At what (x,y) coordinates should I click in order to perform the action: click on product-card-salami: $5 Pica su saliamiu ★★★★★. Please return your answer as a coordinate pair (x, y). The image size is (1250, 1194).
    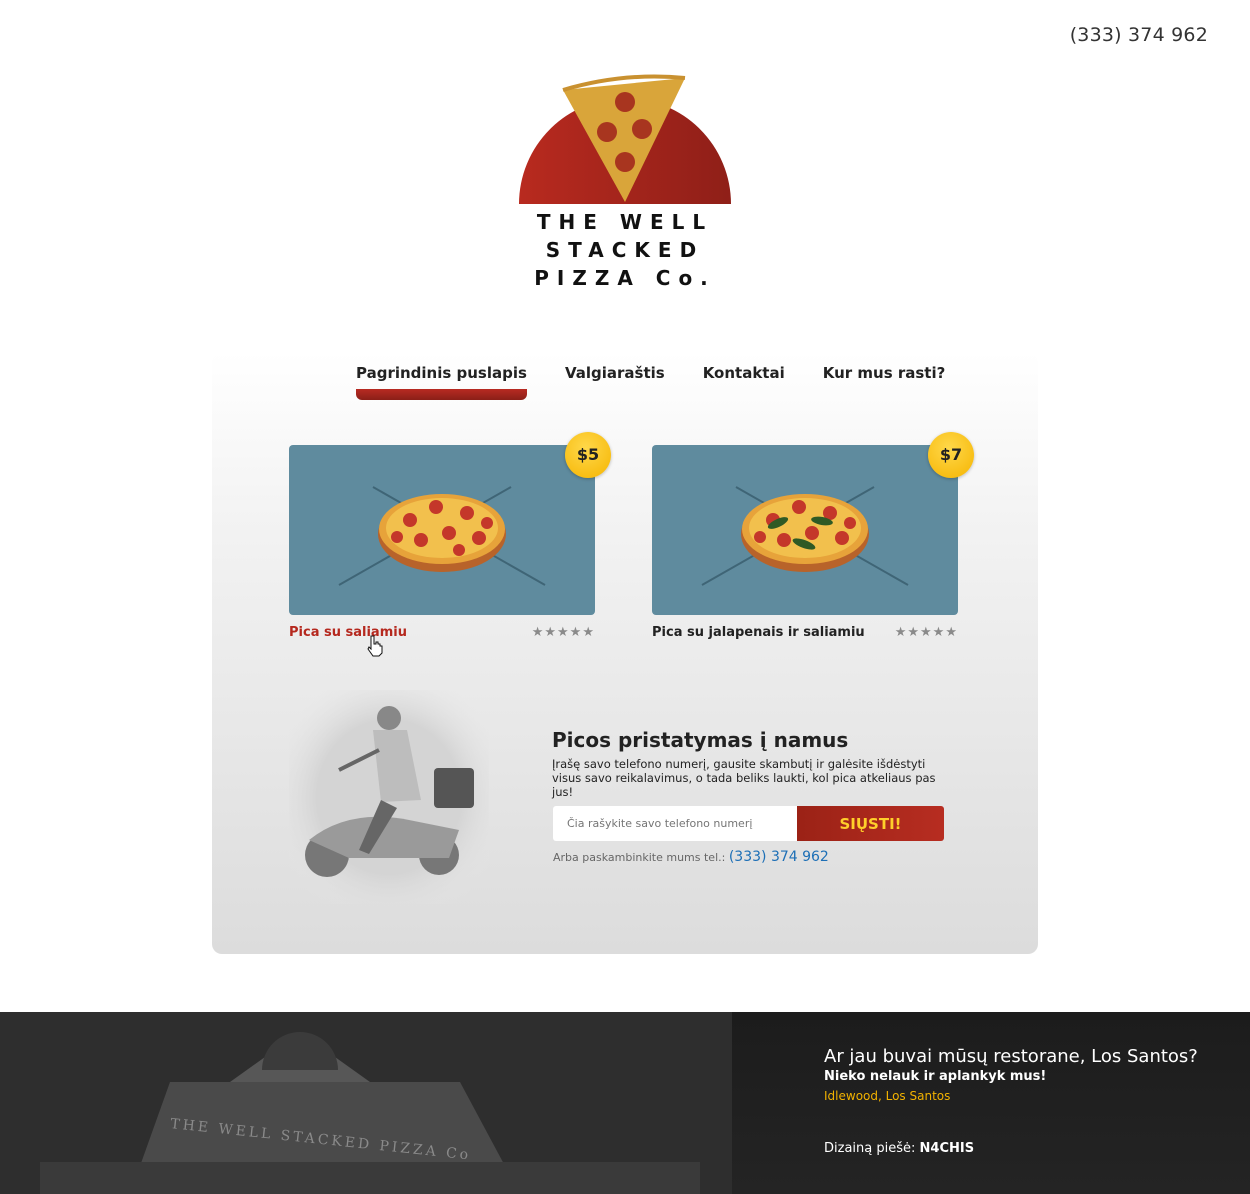
    Looking at the image, I should click on (450, 536).